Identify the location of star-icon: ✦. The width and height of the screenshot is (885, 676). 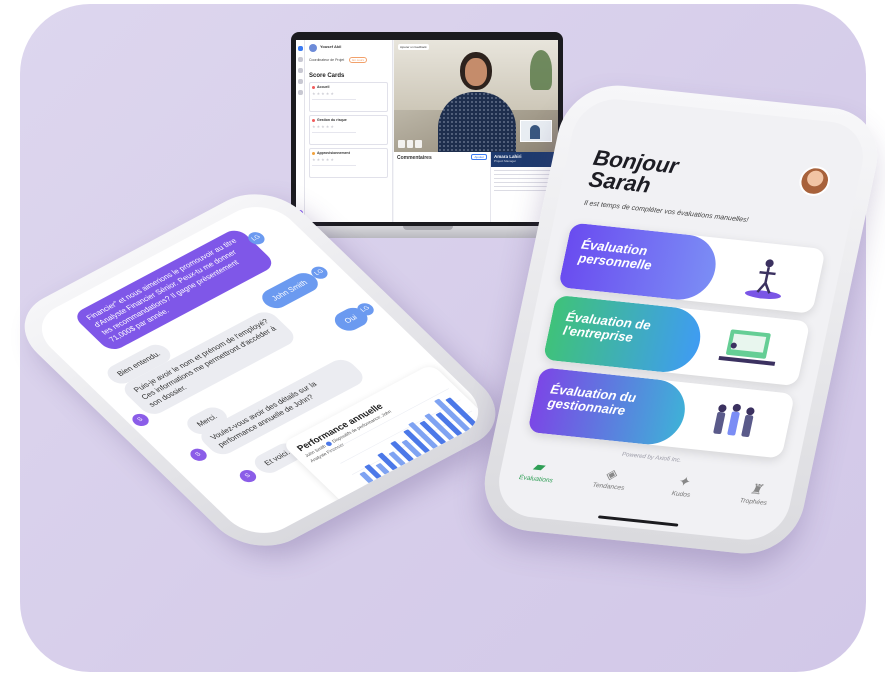
(684, 481).